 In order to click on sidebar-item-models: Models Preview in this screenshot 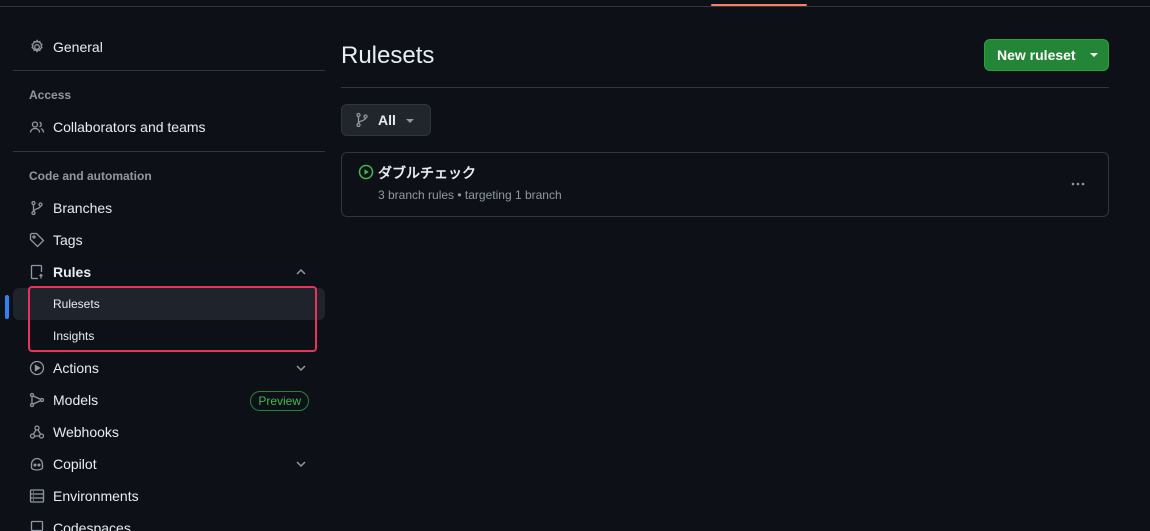, I will do `click(169, 400)`.